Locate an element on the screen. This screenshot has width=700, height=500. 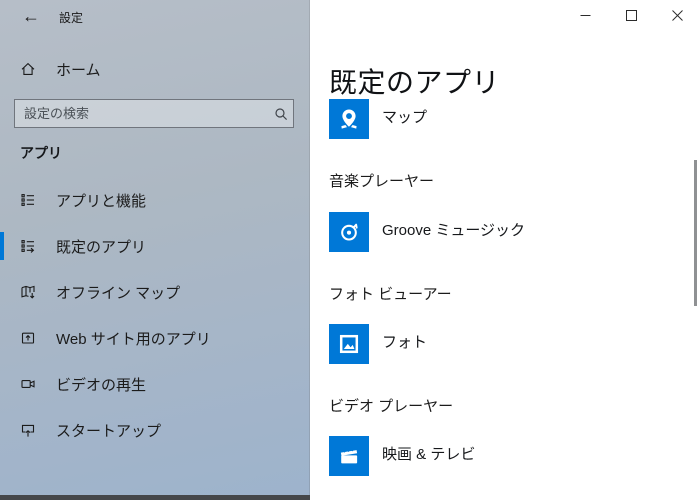
sidebar-item-label: スタートアップ is located at coordinates (109, 431).